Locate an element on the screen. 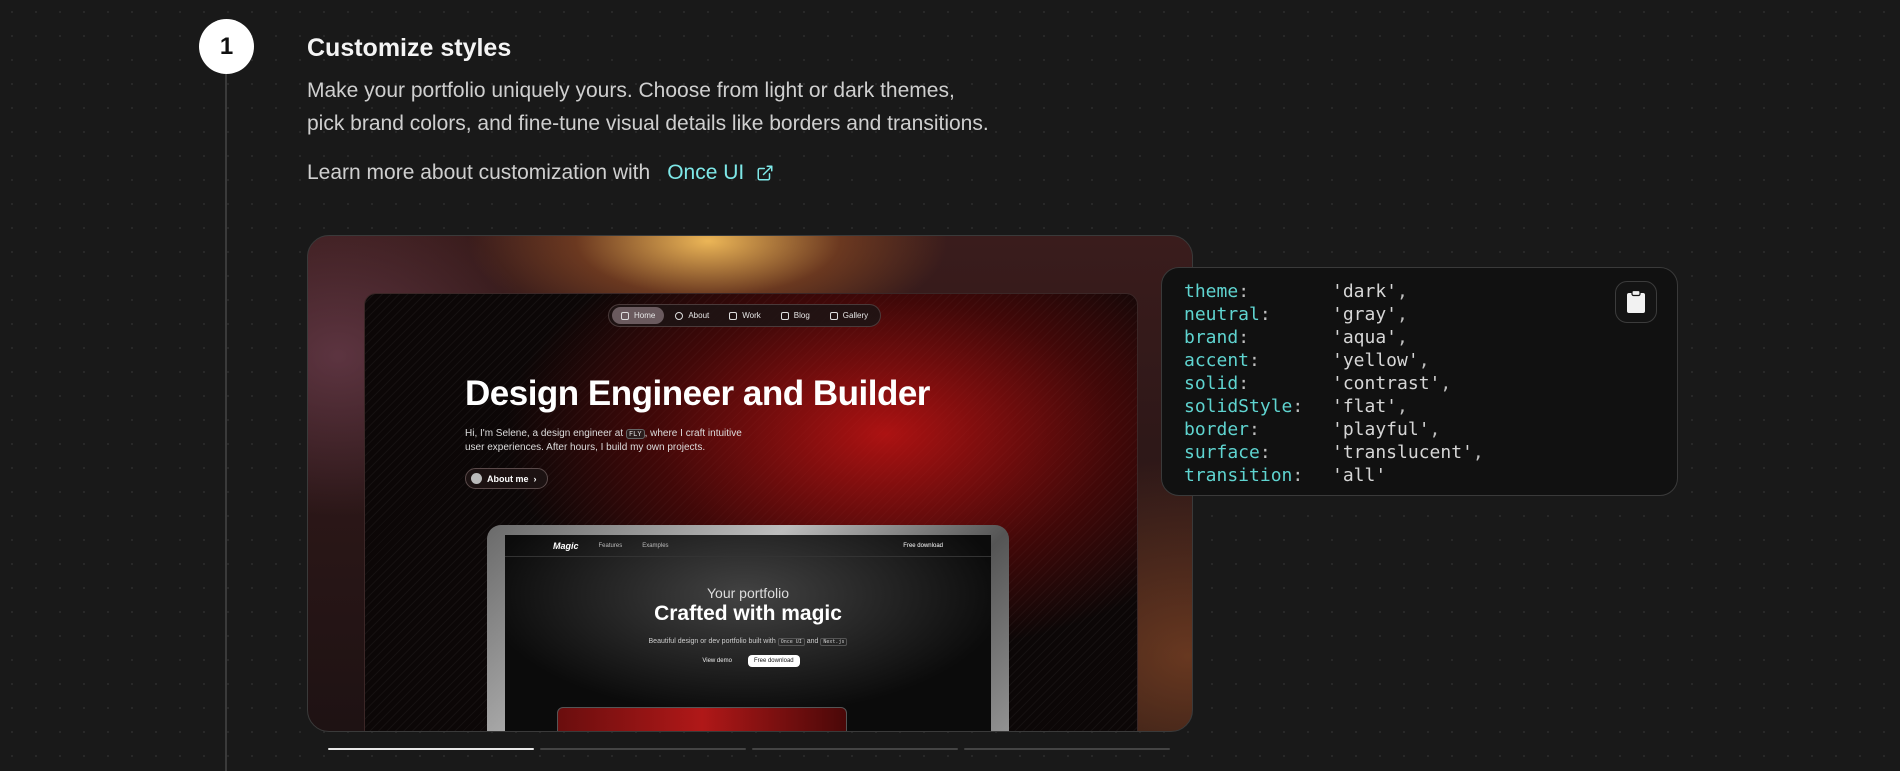 This screenshot has height=771, width=1900. code-value: 'translucent' is located at coordinates (1402, 452).